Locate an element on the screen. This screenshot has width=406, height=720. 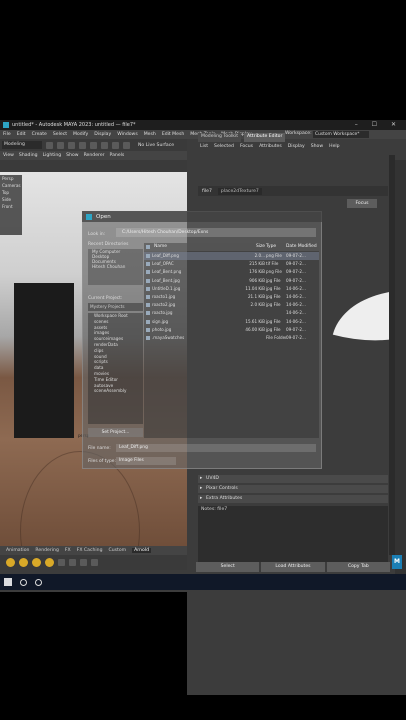
ae-section: Extra Attributes is located at coordinates (293, 499).